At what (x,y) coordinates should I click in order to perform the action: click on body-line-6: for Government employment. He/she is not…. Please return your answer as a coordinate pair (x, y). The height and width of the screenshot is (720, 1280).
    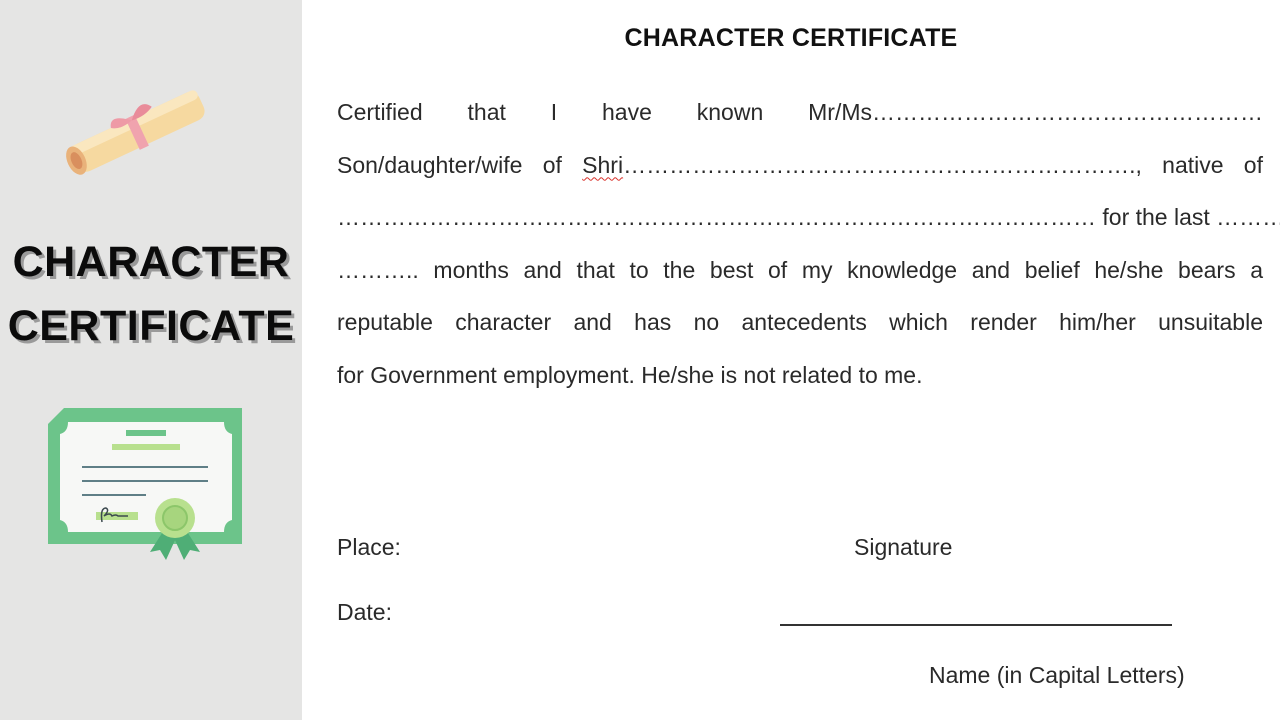
    Looking at the image, I should click on (630, 374).